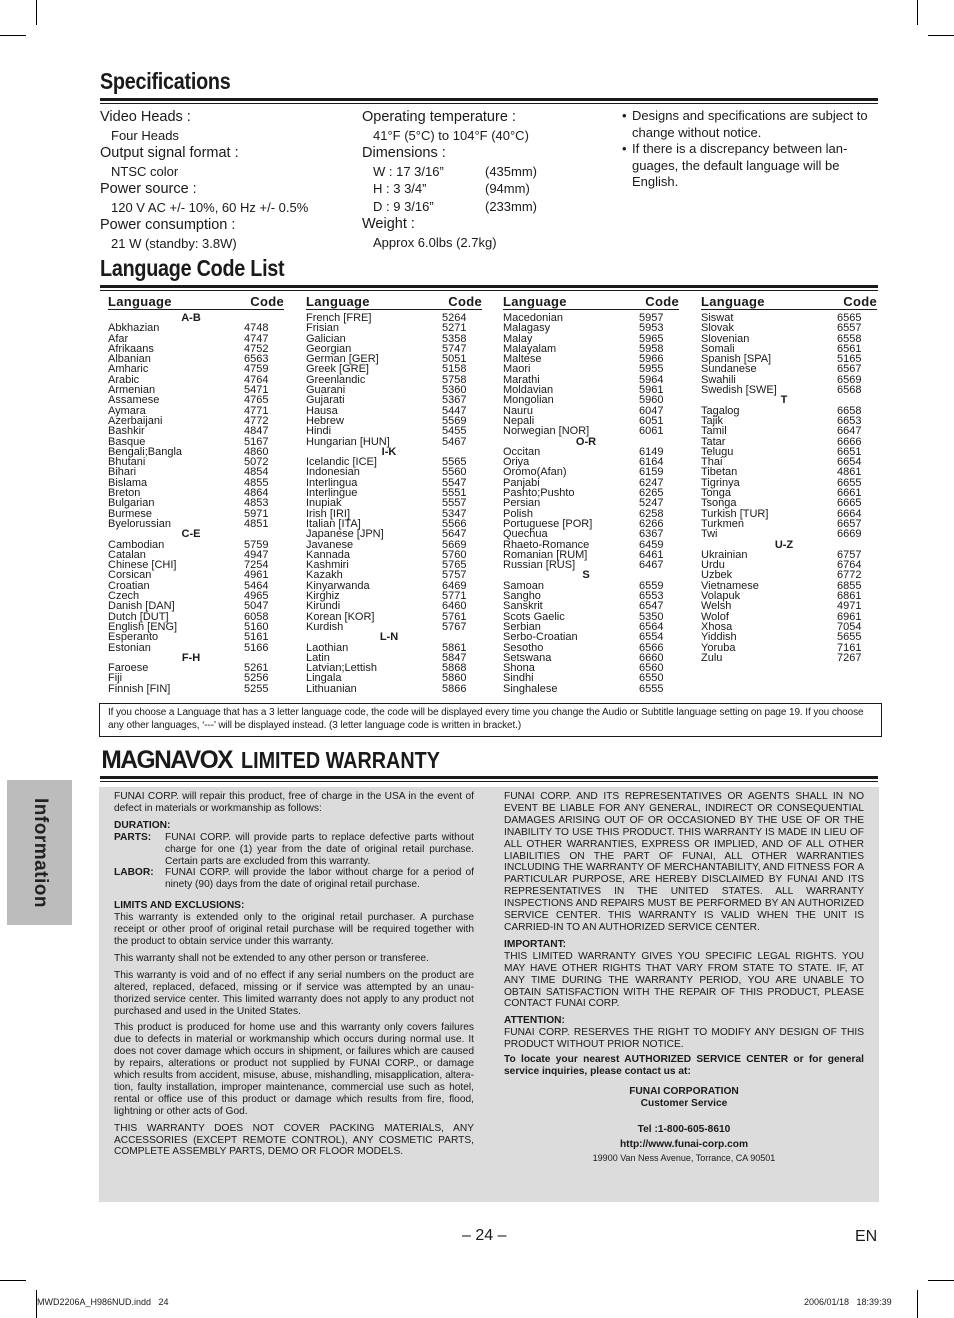 The height and width of the screenshot is (1318, 954). Describe the element at coordinates (789, 657) in the screenshot. I see `language-row: Zulu 7267` at that location.